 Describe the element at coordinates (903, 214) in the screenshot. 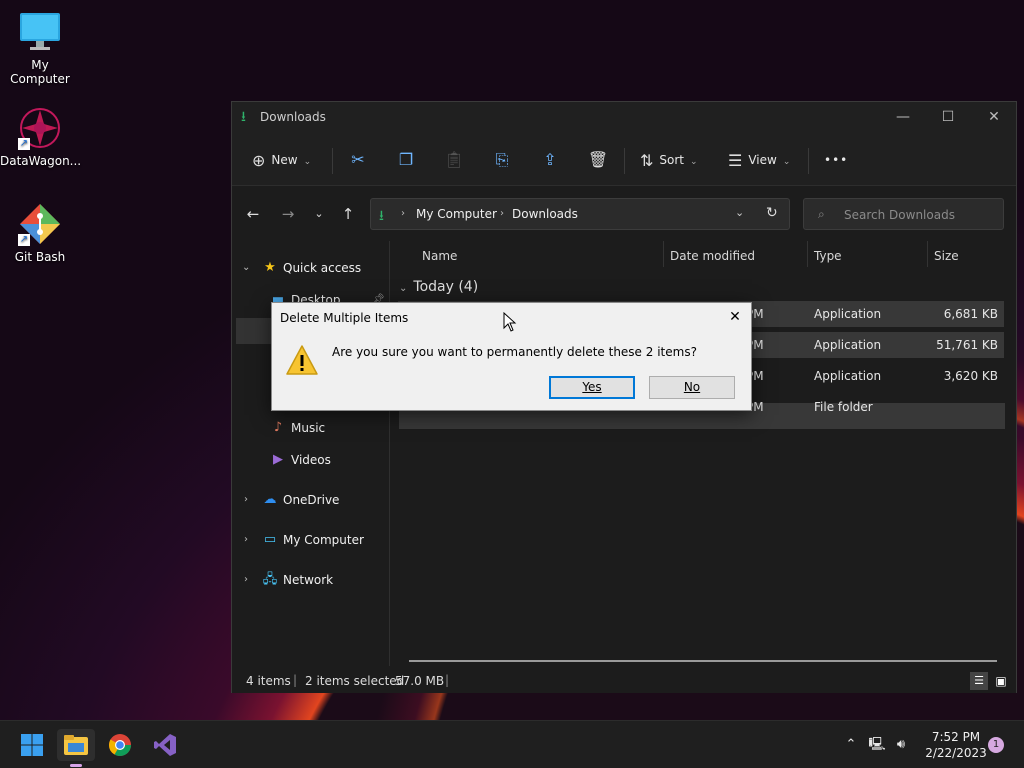

I see `search-box: ⌕ Search Downloads` at that location.